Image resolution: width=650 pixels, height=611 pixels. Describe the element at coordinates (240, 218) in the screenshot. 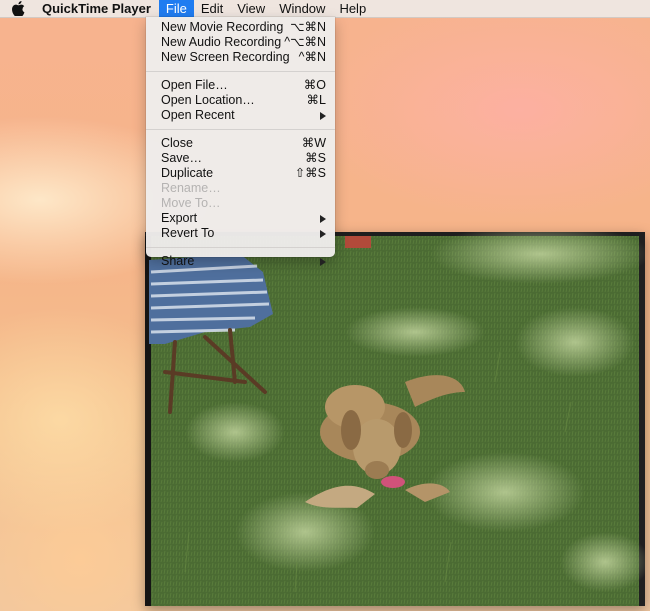

I see `menu-item-export: Export` at that location.